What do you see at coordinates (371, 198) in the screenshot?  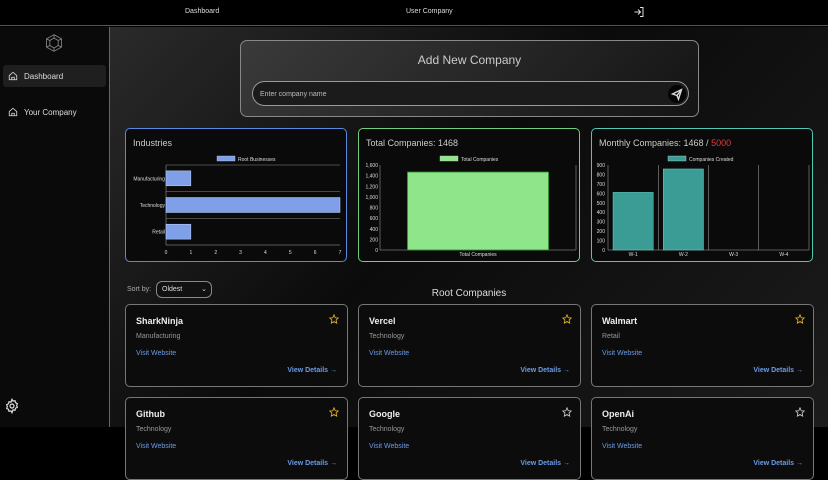 I see `tick-label: 1,000` at bounding box center [371, 198].